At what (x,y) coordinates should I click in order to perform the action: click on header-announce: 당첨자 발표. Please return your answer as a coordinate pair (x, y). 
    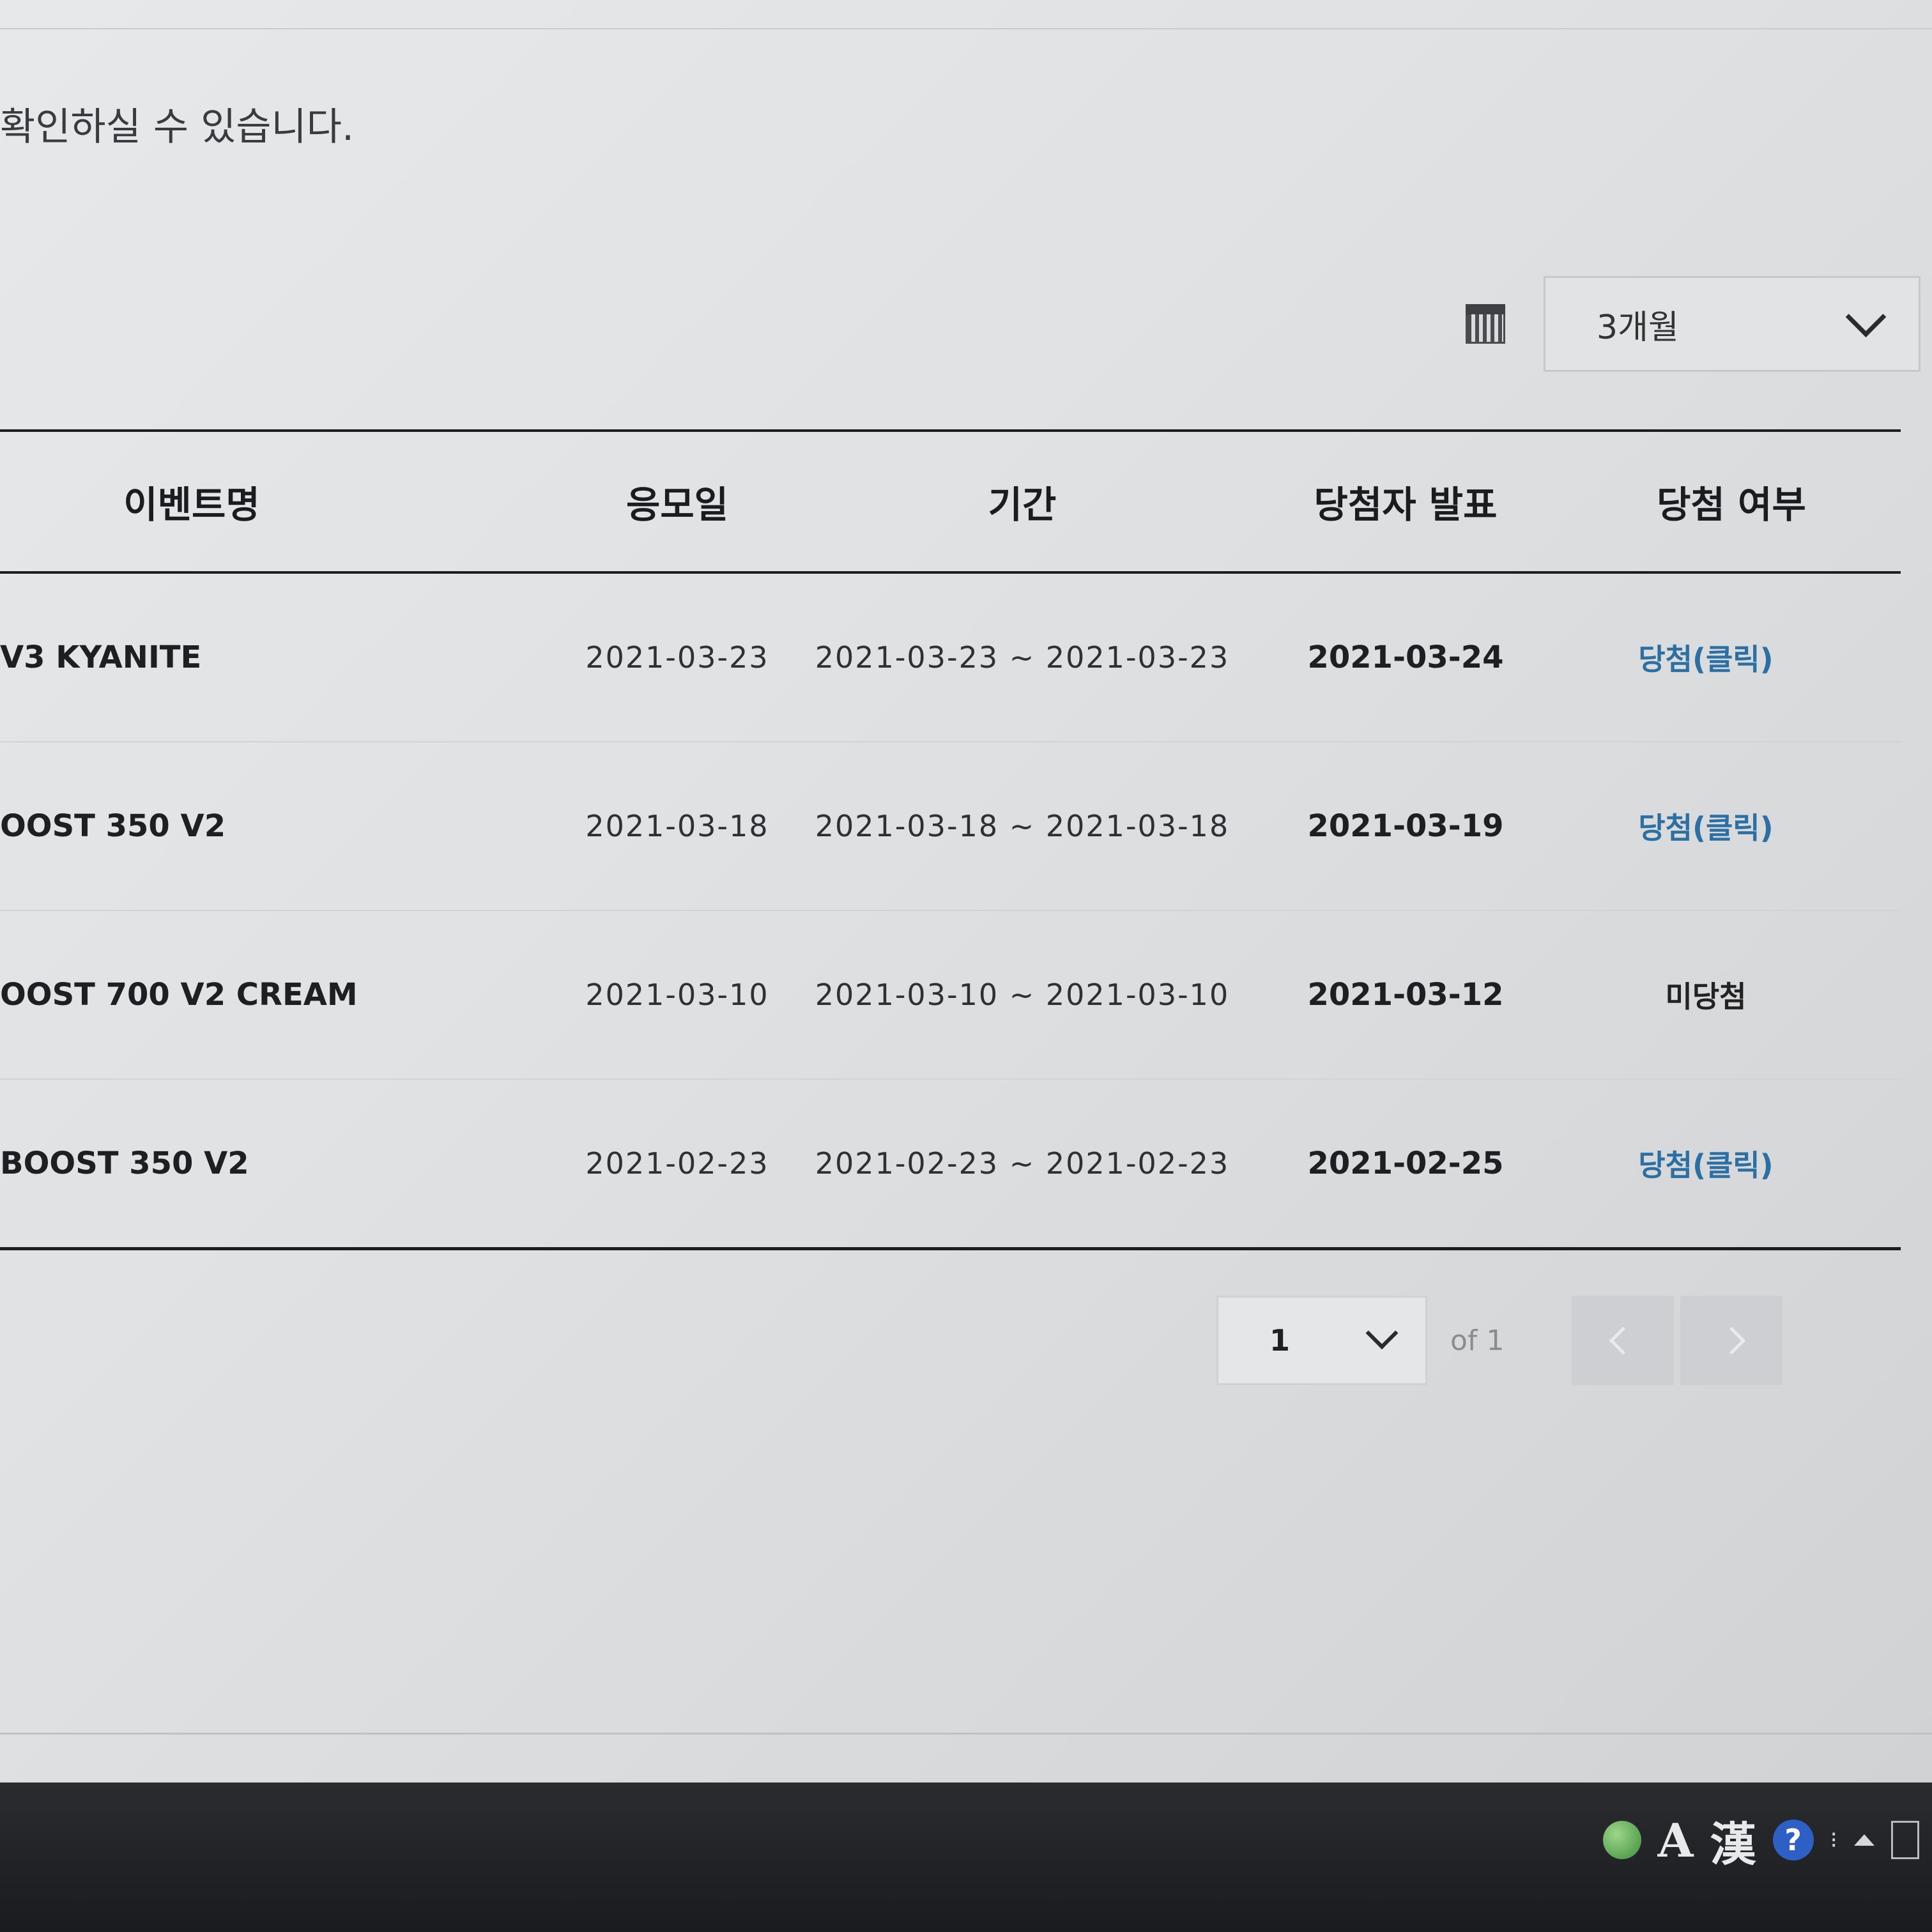
    Looking at the image, I should click on (1406, 504).